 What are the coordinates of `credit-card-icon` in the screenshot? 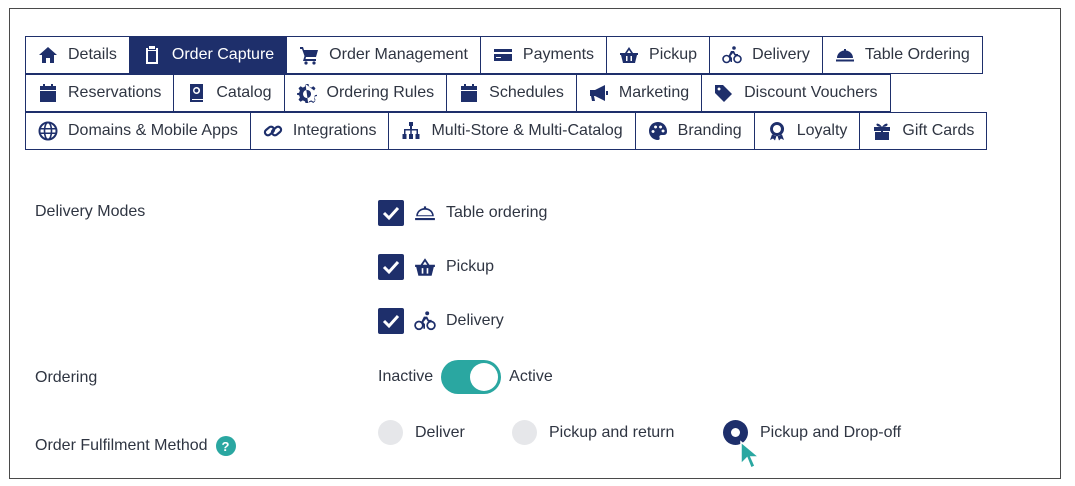 It's located at (503, 55).